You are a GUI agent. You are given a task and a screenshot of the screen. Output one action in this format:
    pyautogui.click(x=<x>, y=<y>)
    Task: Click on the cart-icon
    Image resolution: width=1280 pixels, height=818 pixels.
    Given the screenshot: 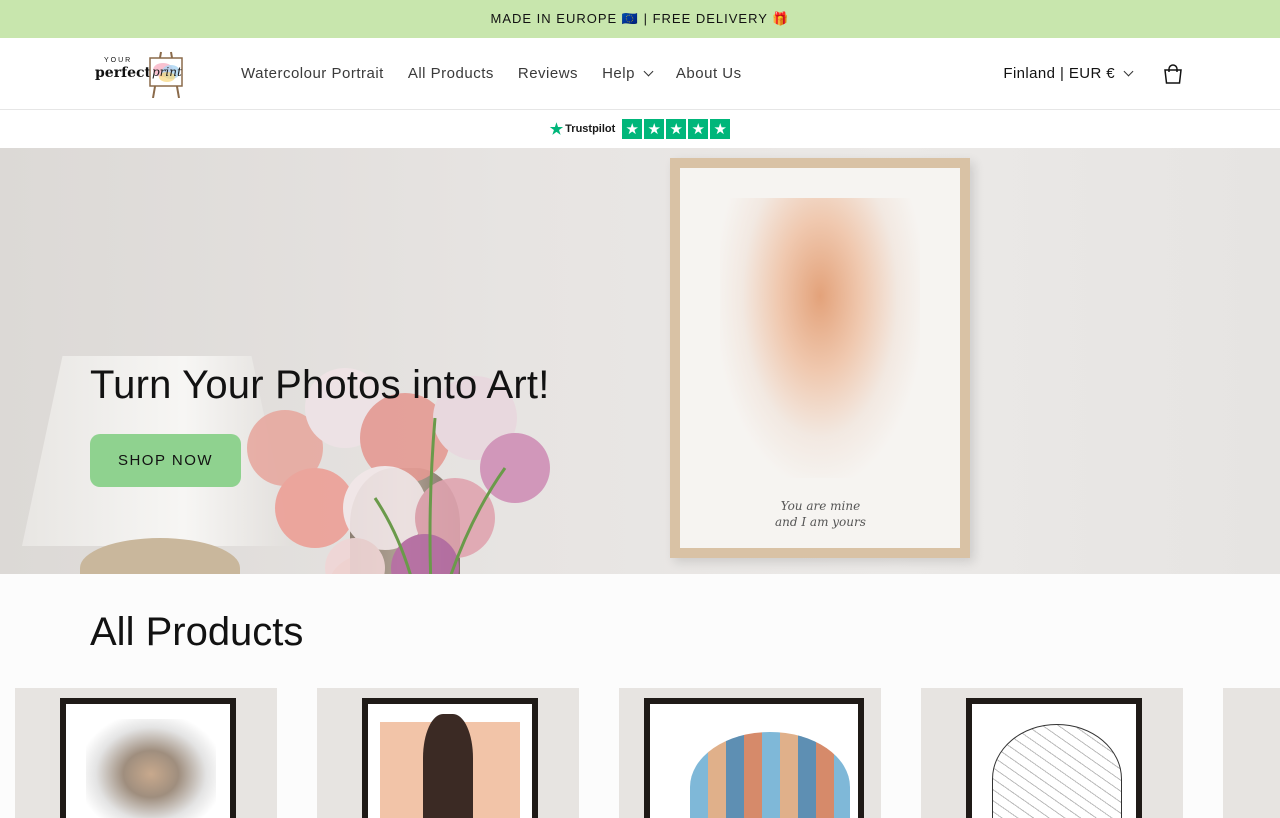 What is the action you would take?
    pyautogui.click(x=1173, y=74)
    